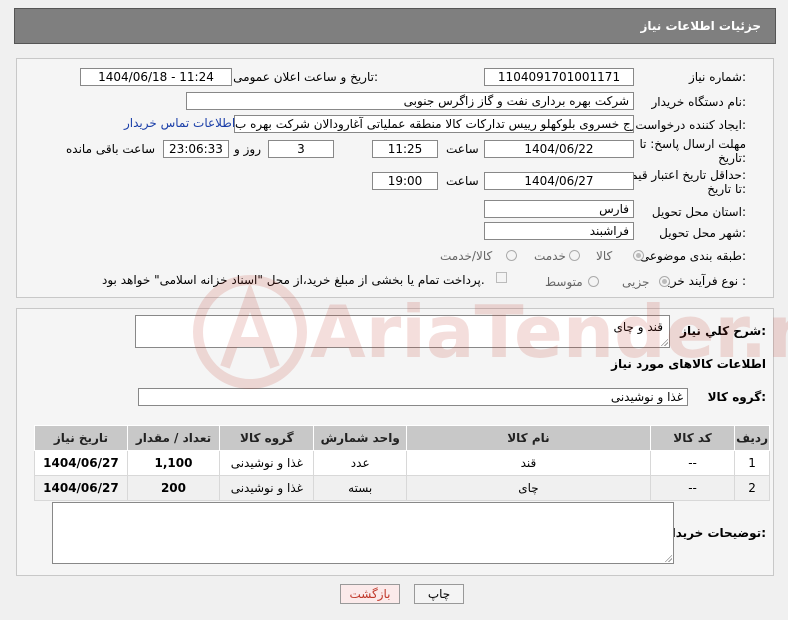 This screenshot has height=620, width=788. I want to click on city-field: فراشبند, so click(559, 231).